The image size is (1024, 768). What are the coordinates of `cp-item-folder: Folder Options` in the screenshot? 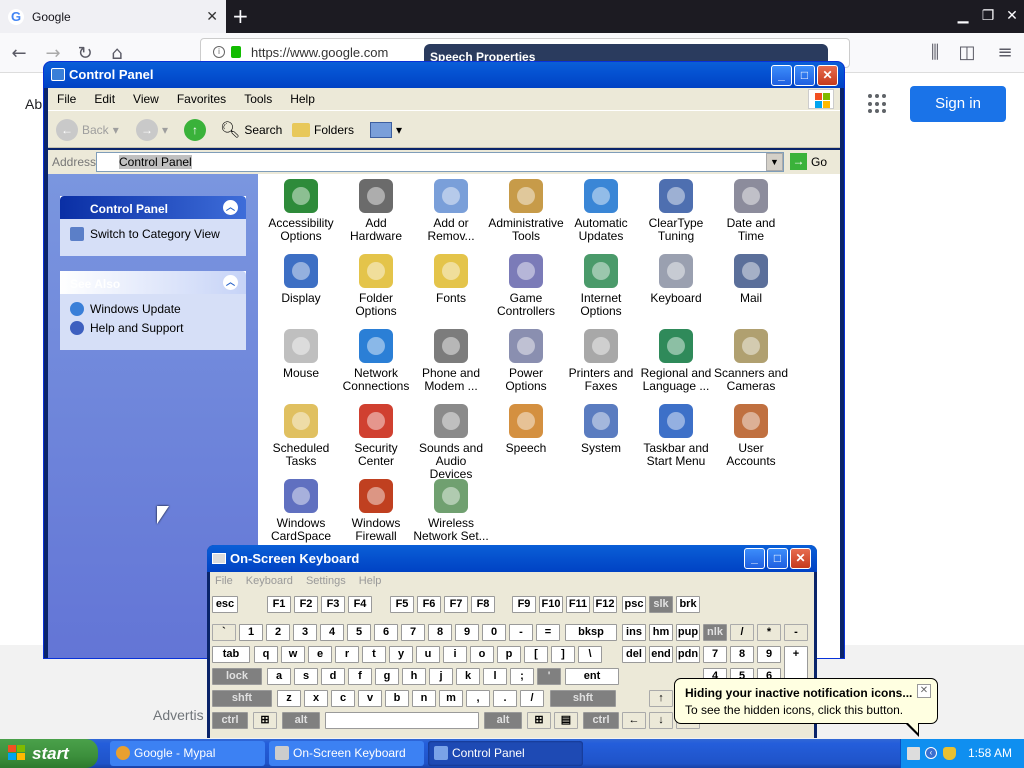 It's located at (376, 286).